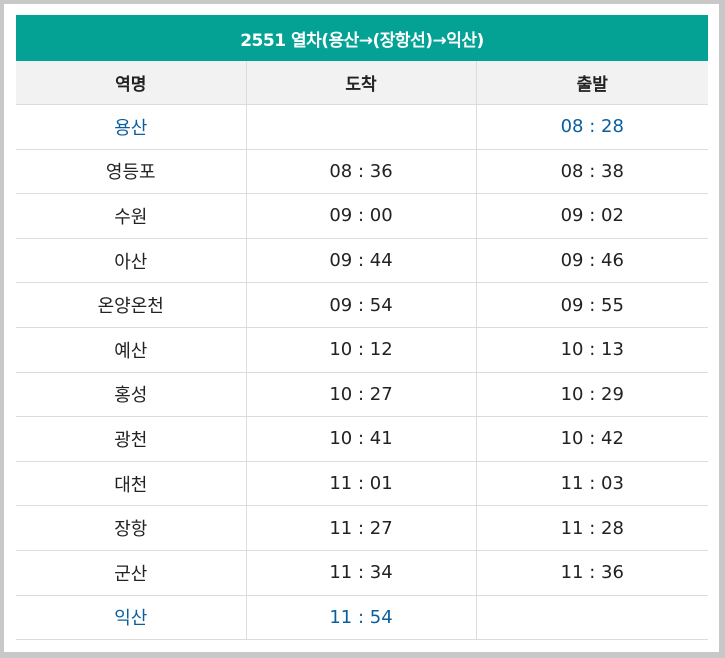 The image size is (725, 658). I want to click on column-header-departure: 출발, so click(592, 83).